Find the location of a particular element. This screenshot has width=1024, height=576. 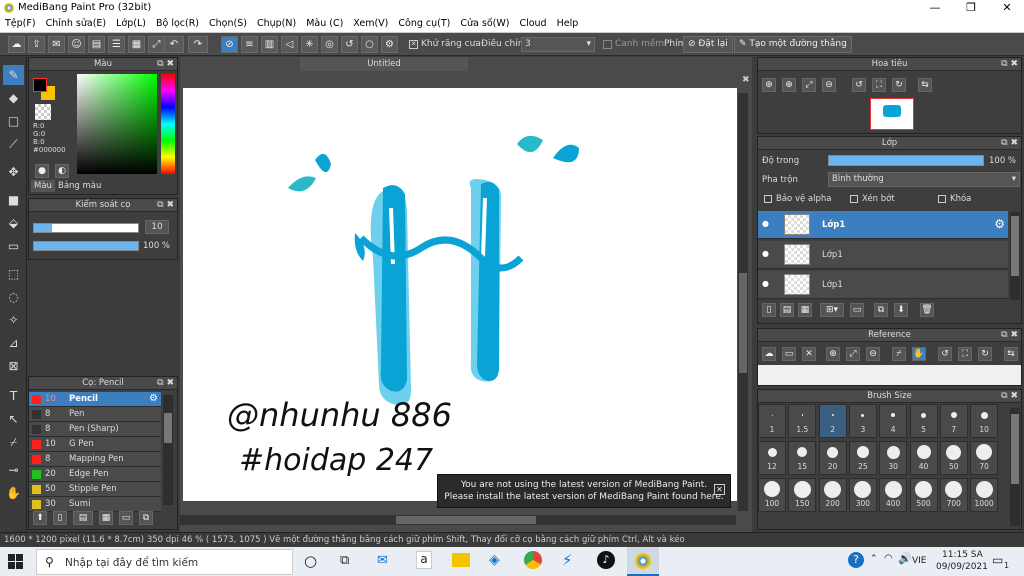

brush-size-option: 3 is located at coordinates (862, 421).